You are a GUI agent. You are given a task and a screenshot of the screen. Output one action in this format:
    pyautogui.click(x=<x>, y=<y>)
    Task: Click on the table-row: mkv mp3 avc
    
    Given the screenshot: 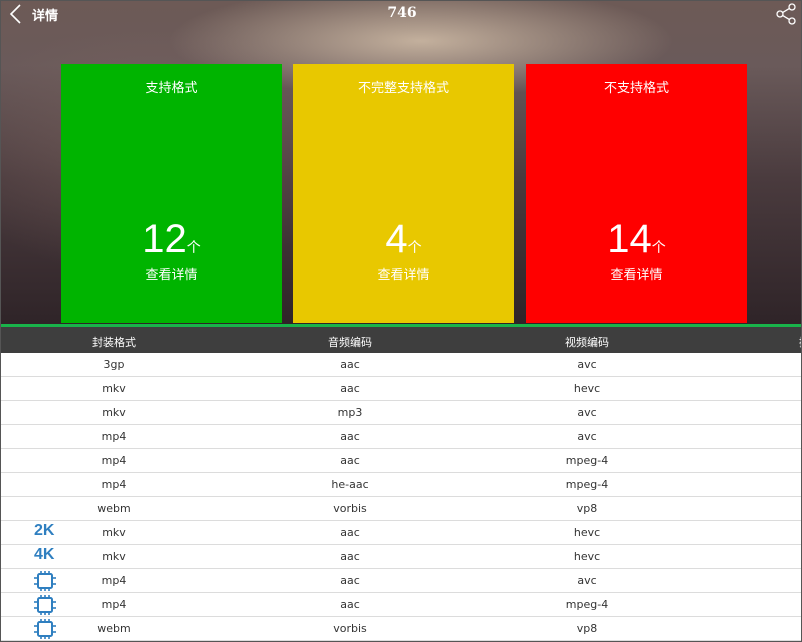 What is the action you would take?
    pyautogui.click(x=401, y=413)
    